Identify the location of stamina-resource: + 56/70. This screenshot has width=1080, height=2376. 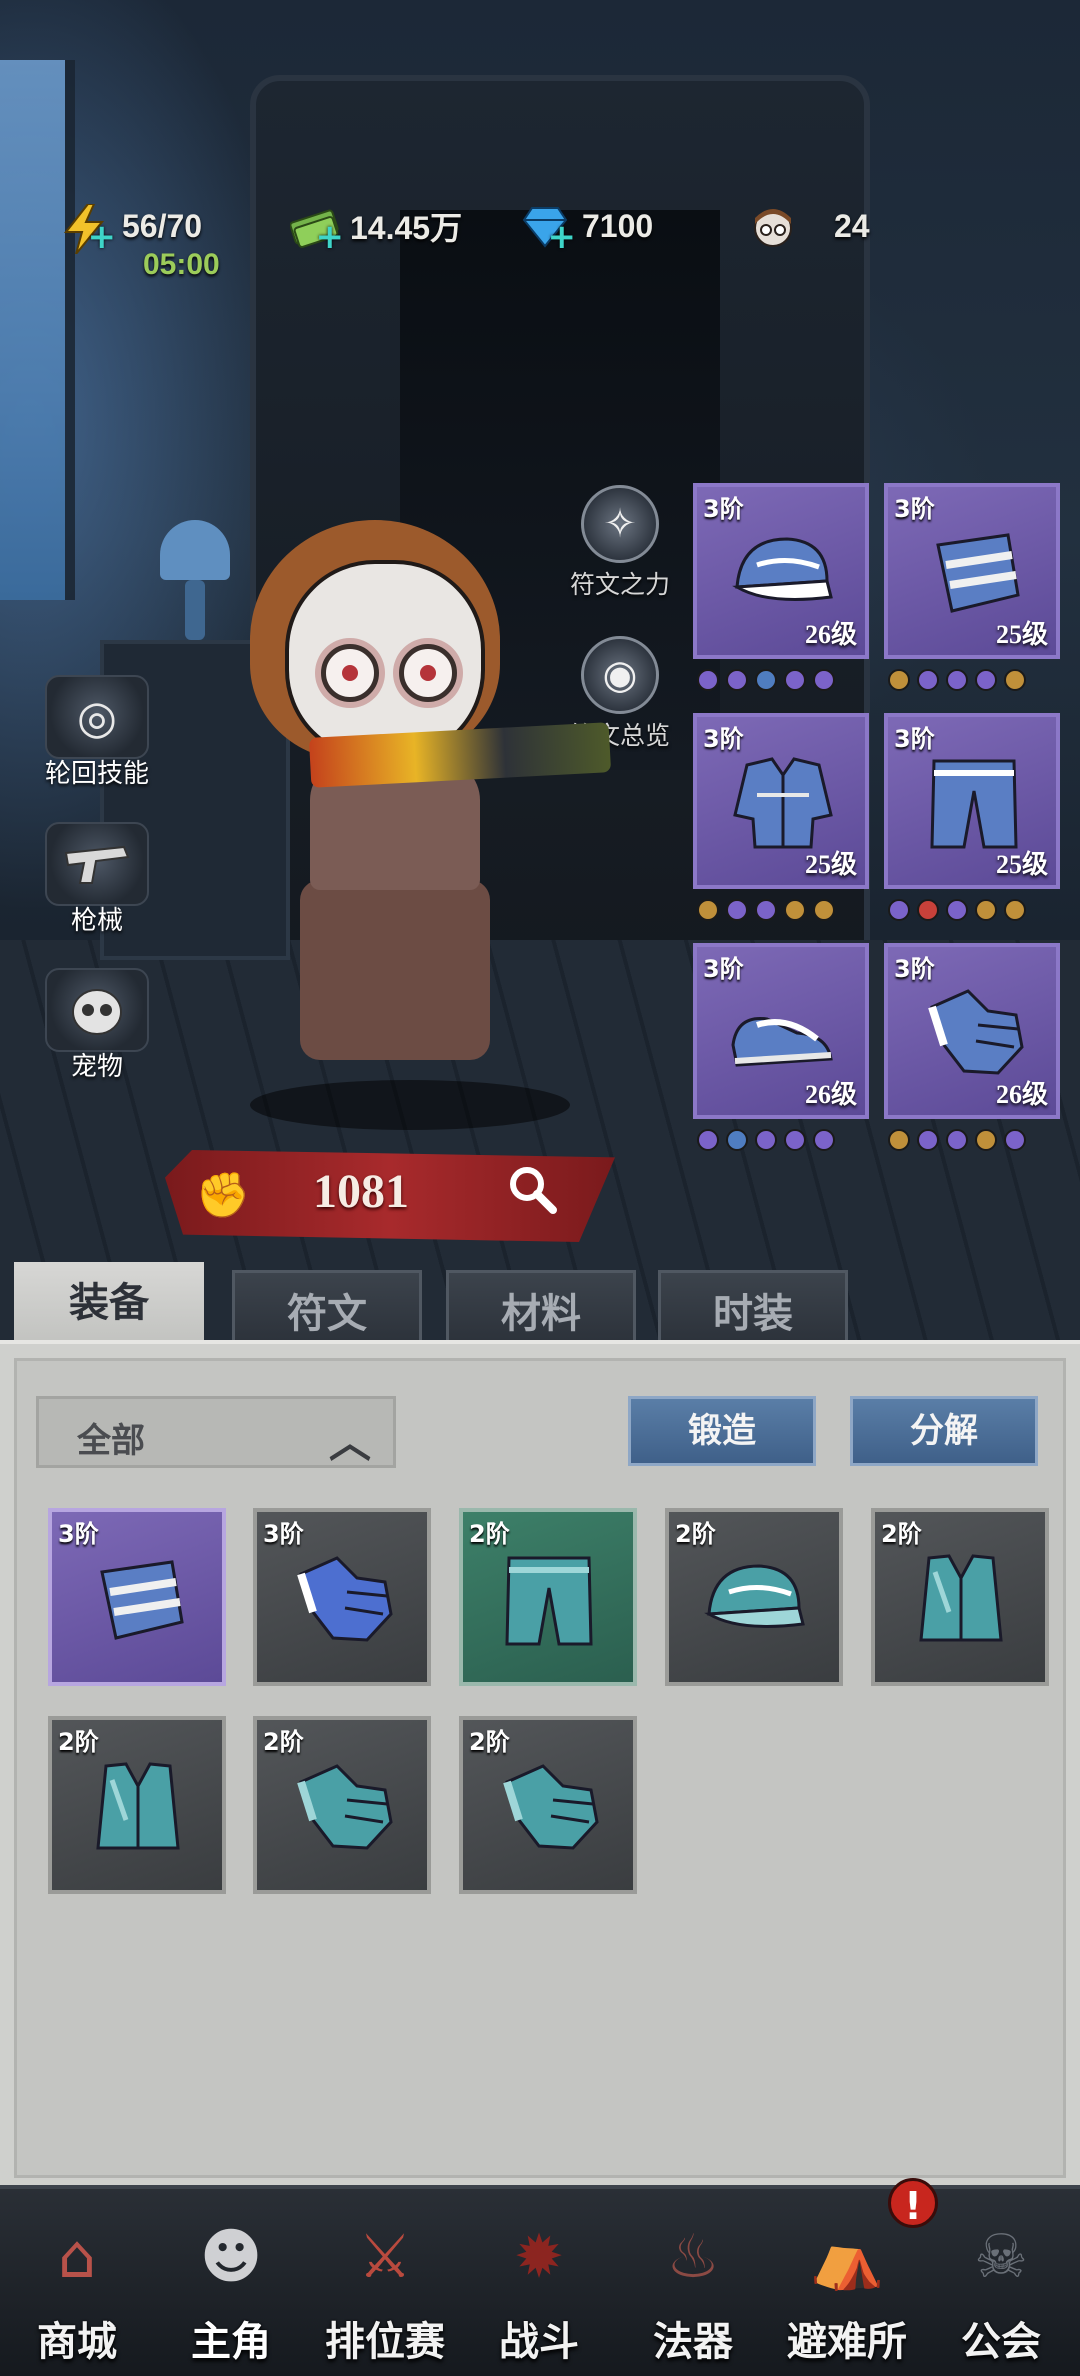
(132, 226).